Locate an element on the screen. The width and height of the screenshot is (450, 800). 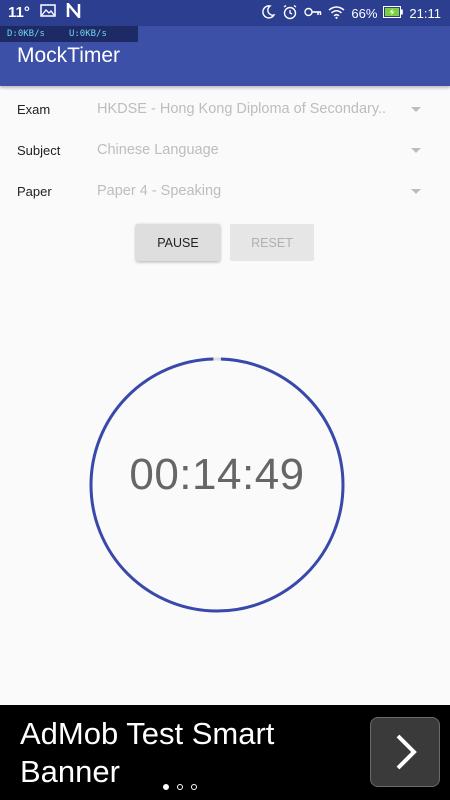
subject-spinner: Chinese Language is located at coordinates (262, 152).